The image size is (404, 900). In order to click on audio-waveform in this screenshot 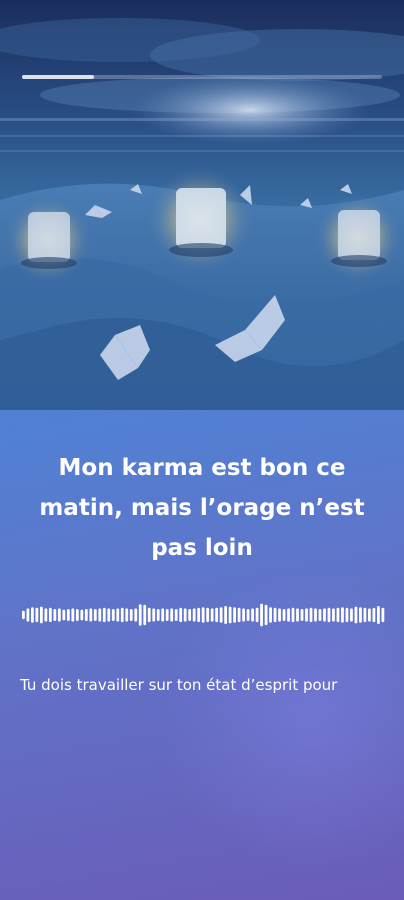, I will do `click(204, 615)`.